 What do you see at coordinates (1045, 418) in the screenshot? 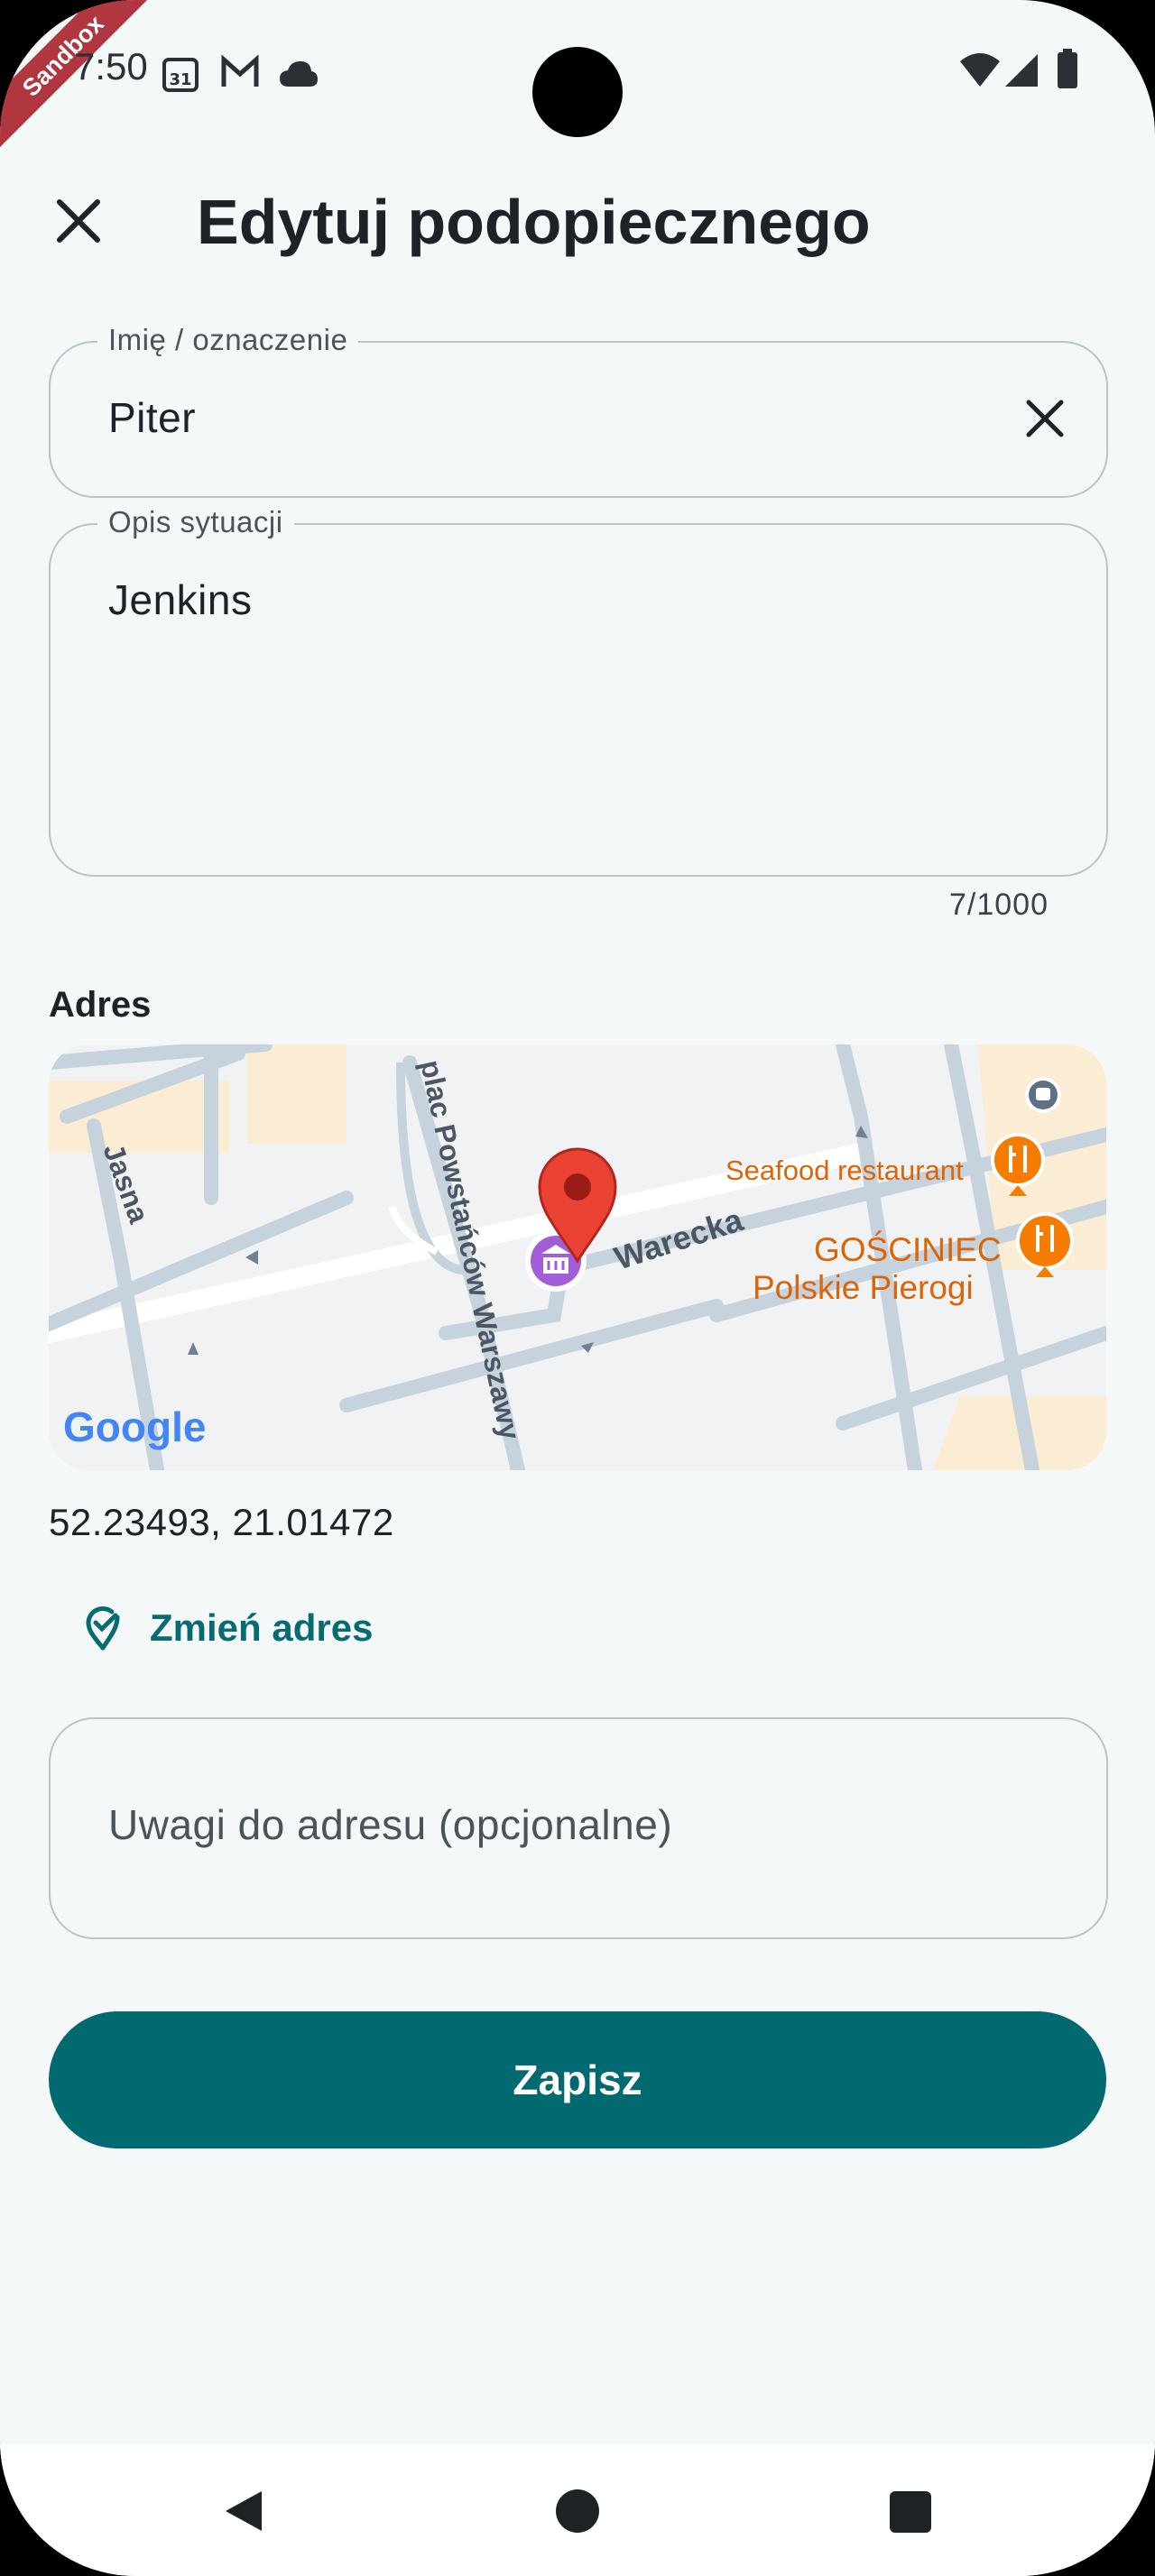
I see `clear-icon` at bounding box center [1045, 418].